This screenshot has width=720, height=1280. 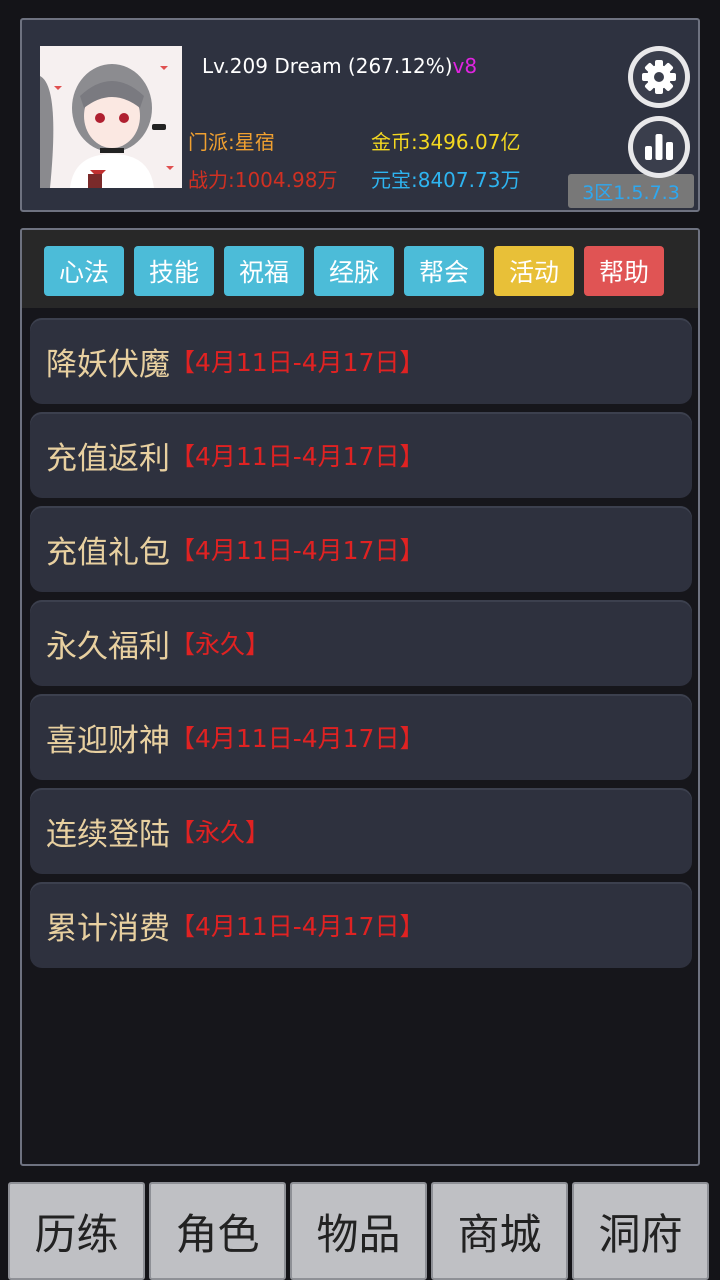 I want to click on event-item: 喜迎财神 【4月11日-4月17日】, so click(x=361, y=737).